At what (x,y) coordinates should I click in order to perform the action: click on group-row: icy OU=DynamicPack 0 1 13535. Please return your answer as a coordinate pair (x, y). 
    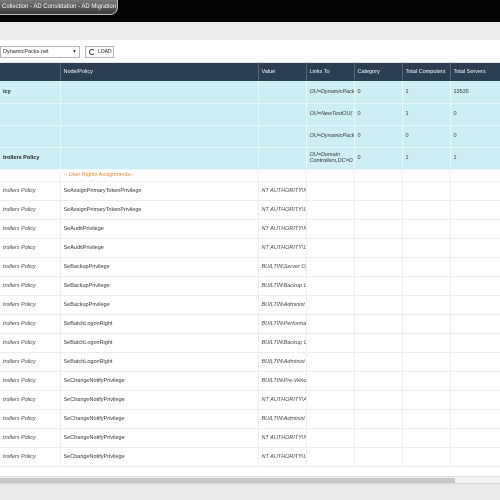
    Looking at the image, I should click on (250, 92).